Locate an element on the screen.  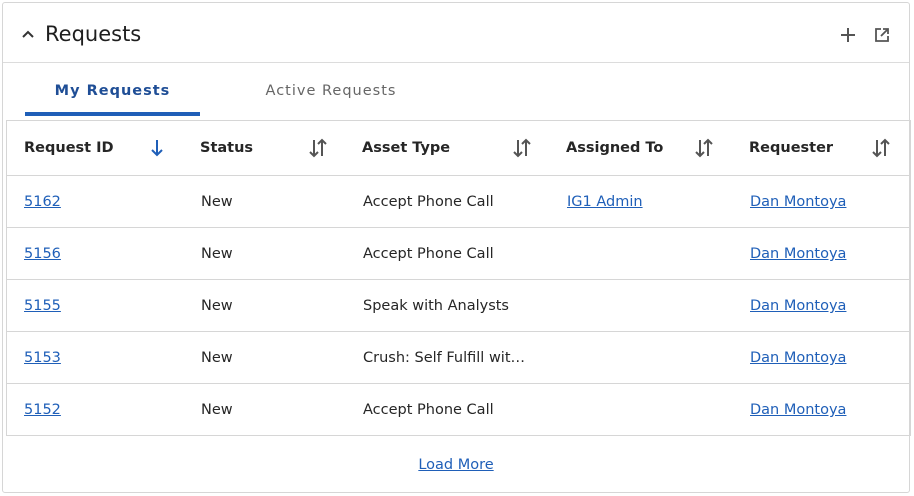
card-footer: Load More is located at coordinates (456, 464).